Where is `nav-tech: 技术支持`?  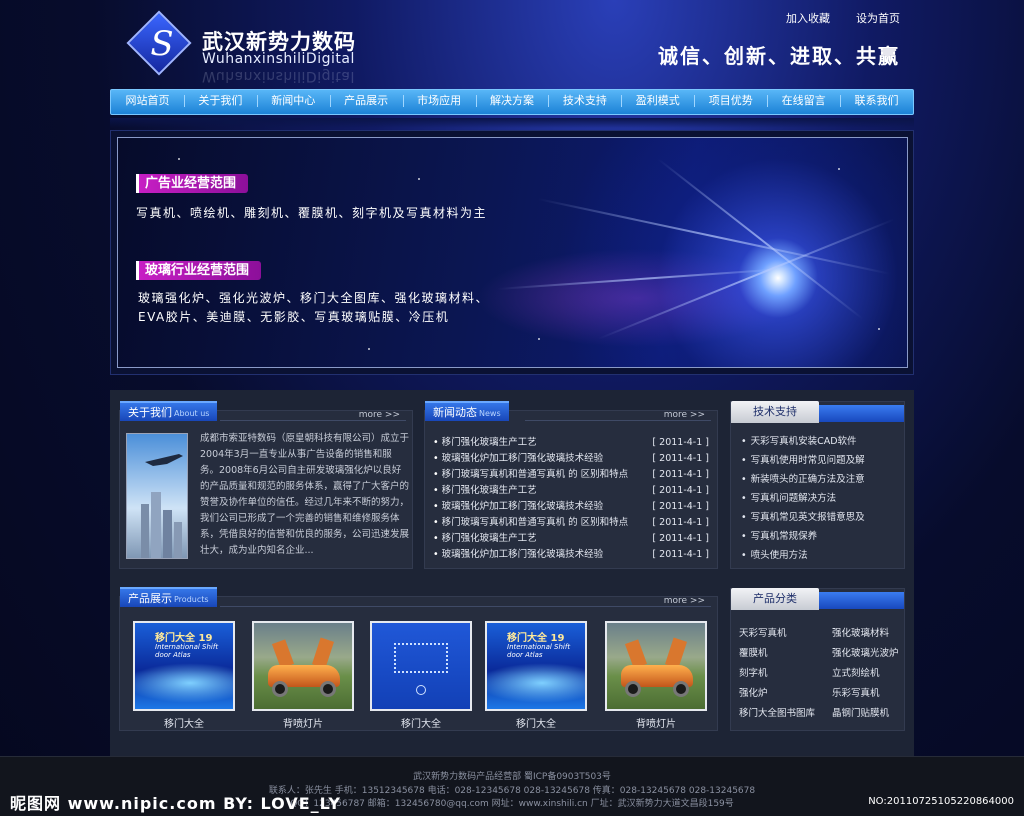
nav-tech: 技术支持 is located at coordinates (584, 102).